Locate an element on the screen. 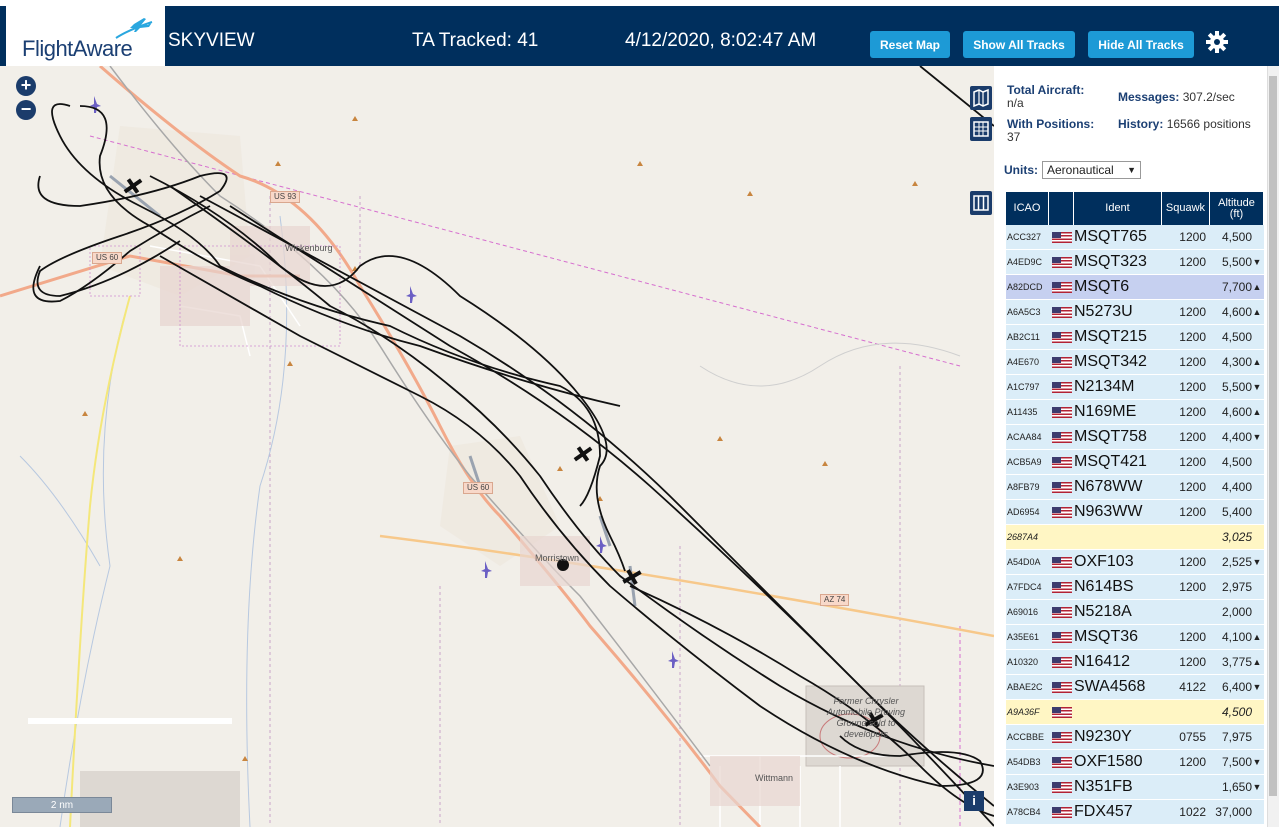  stat-history: History: 16566 positions is located at coordinates (1188, 124).